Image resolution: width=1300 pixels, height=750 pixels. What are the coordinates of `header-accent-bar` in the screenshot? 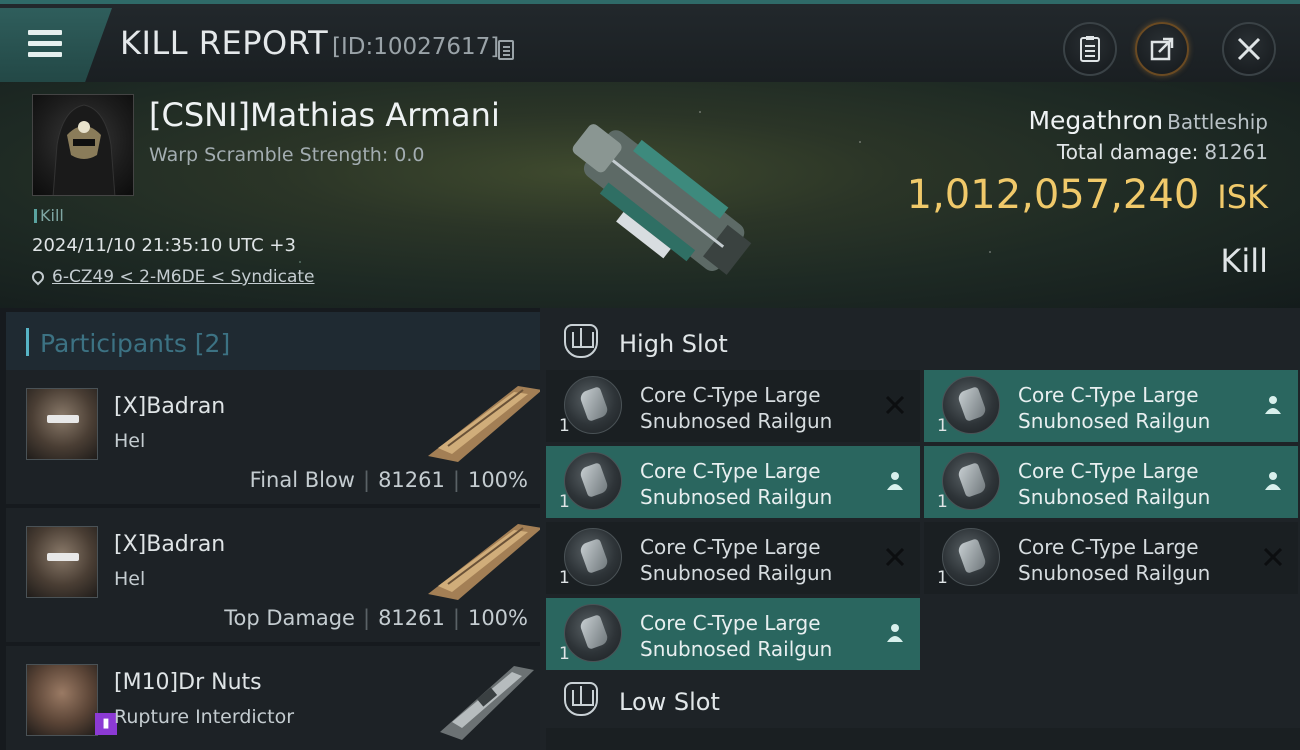 It's located at (27, 342).